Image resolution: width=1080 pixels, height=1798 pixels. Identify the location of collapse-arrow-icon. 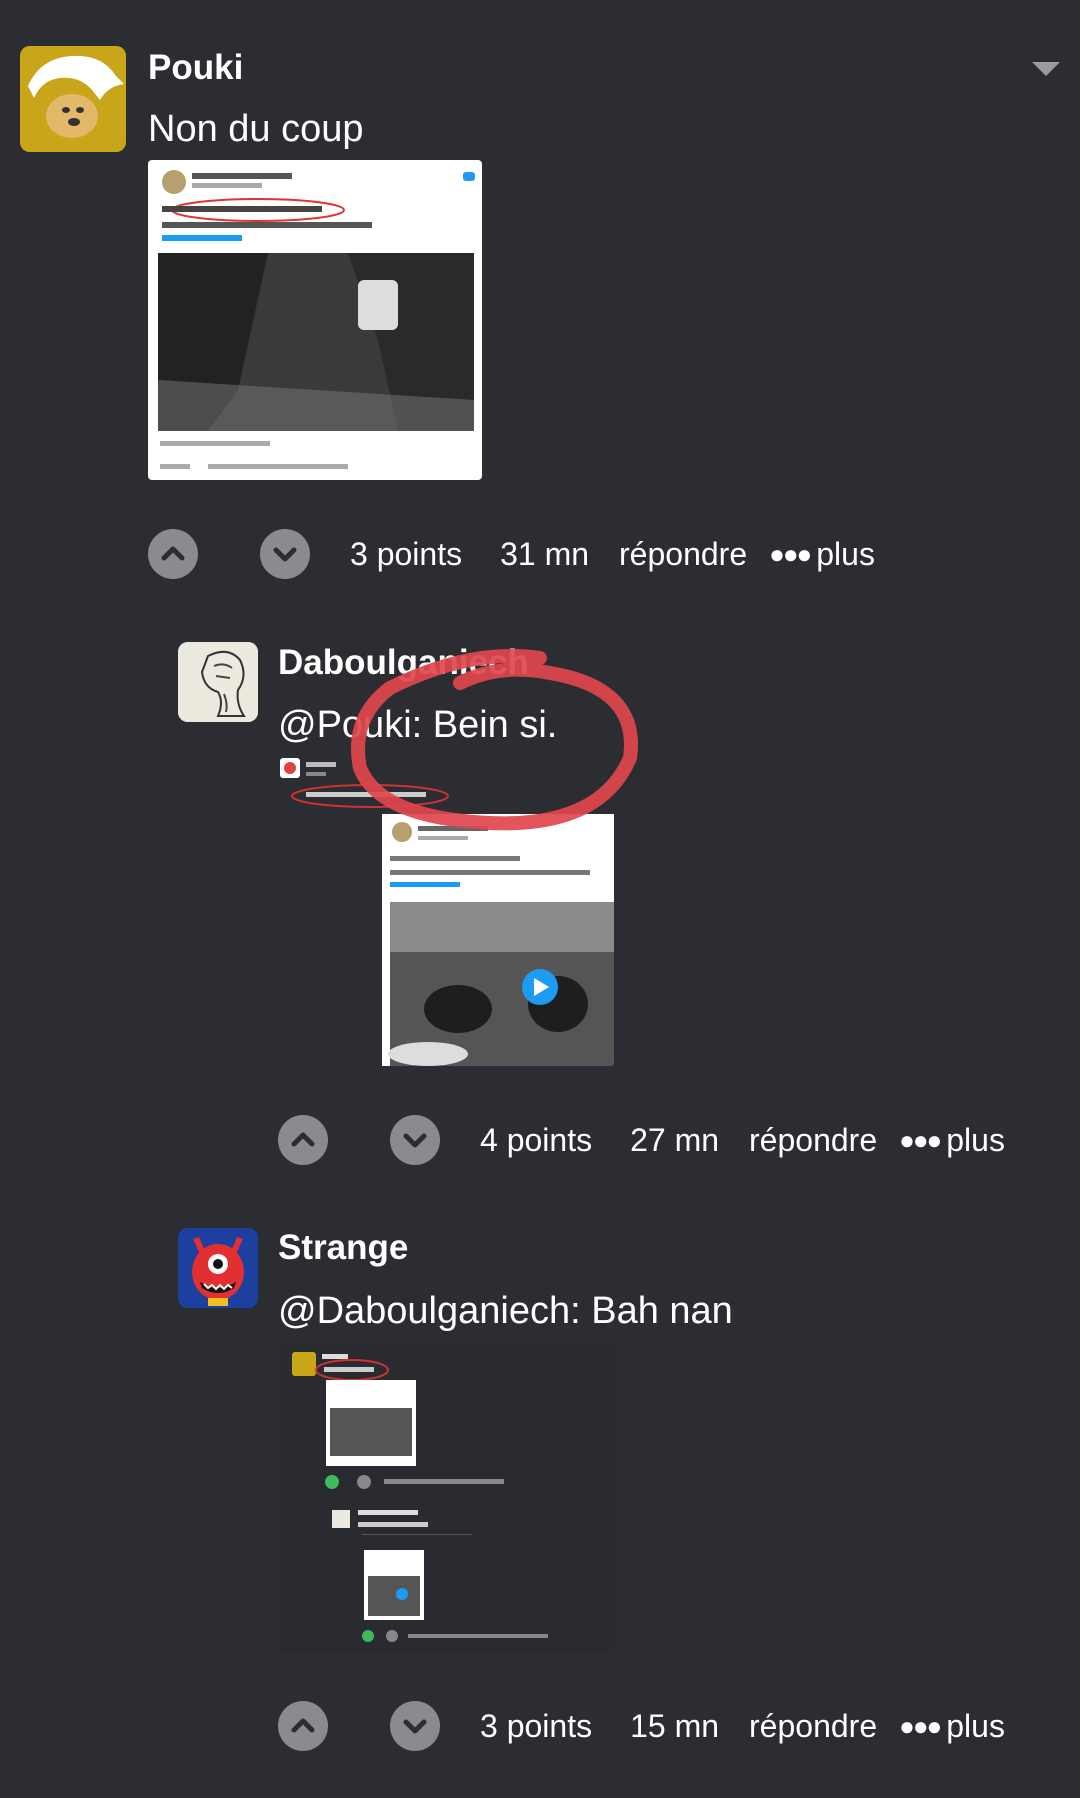
(1046, 69).